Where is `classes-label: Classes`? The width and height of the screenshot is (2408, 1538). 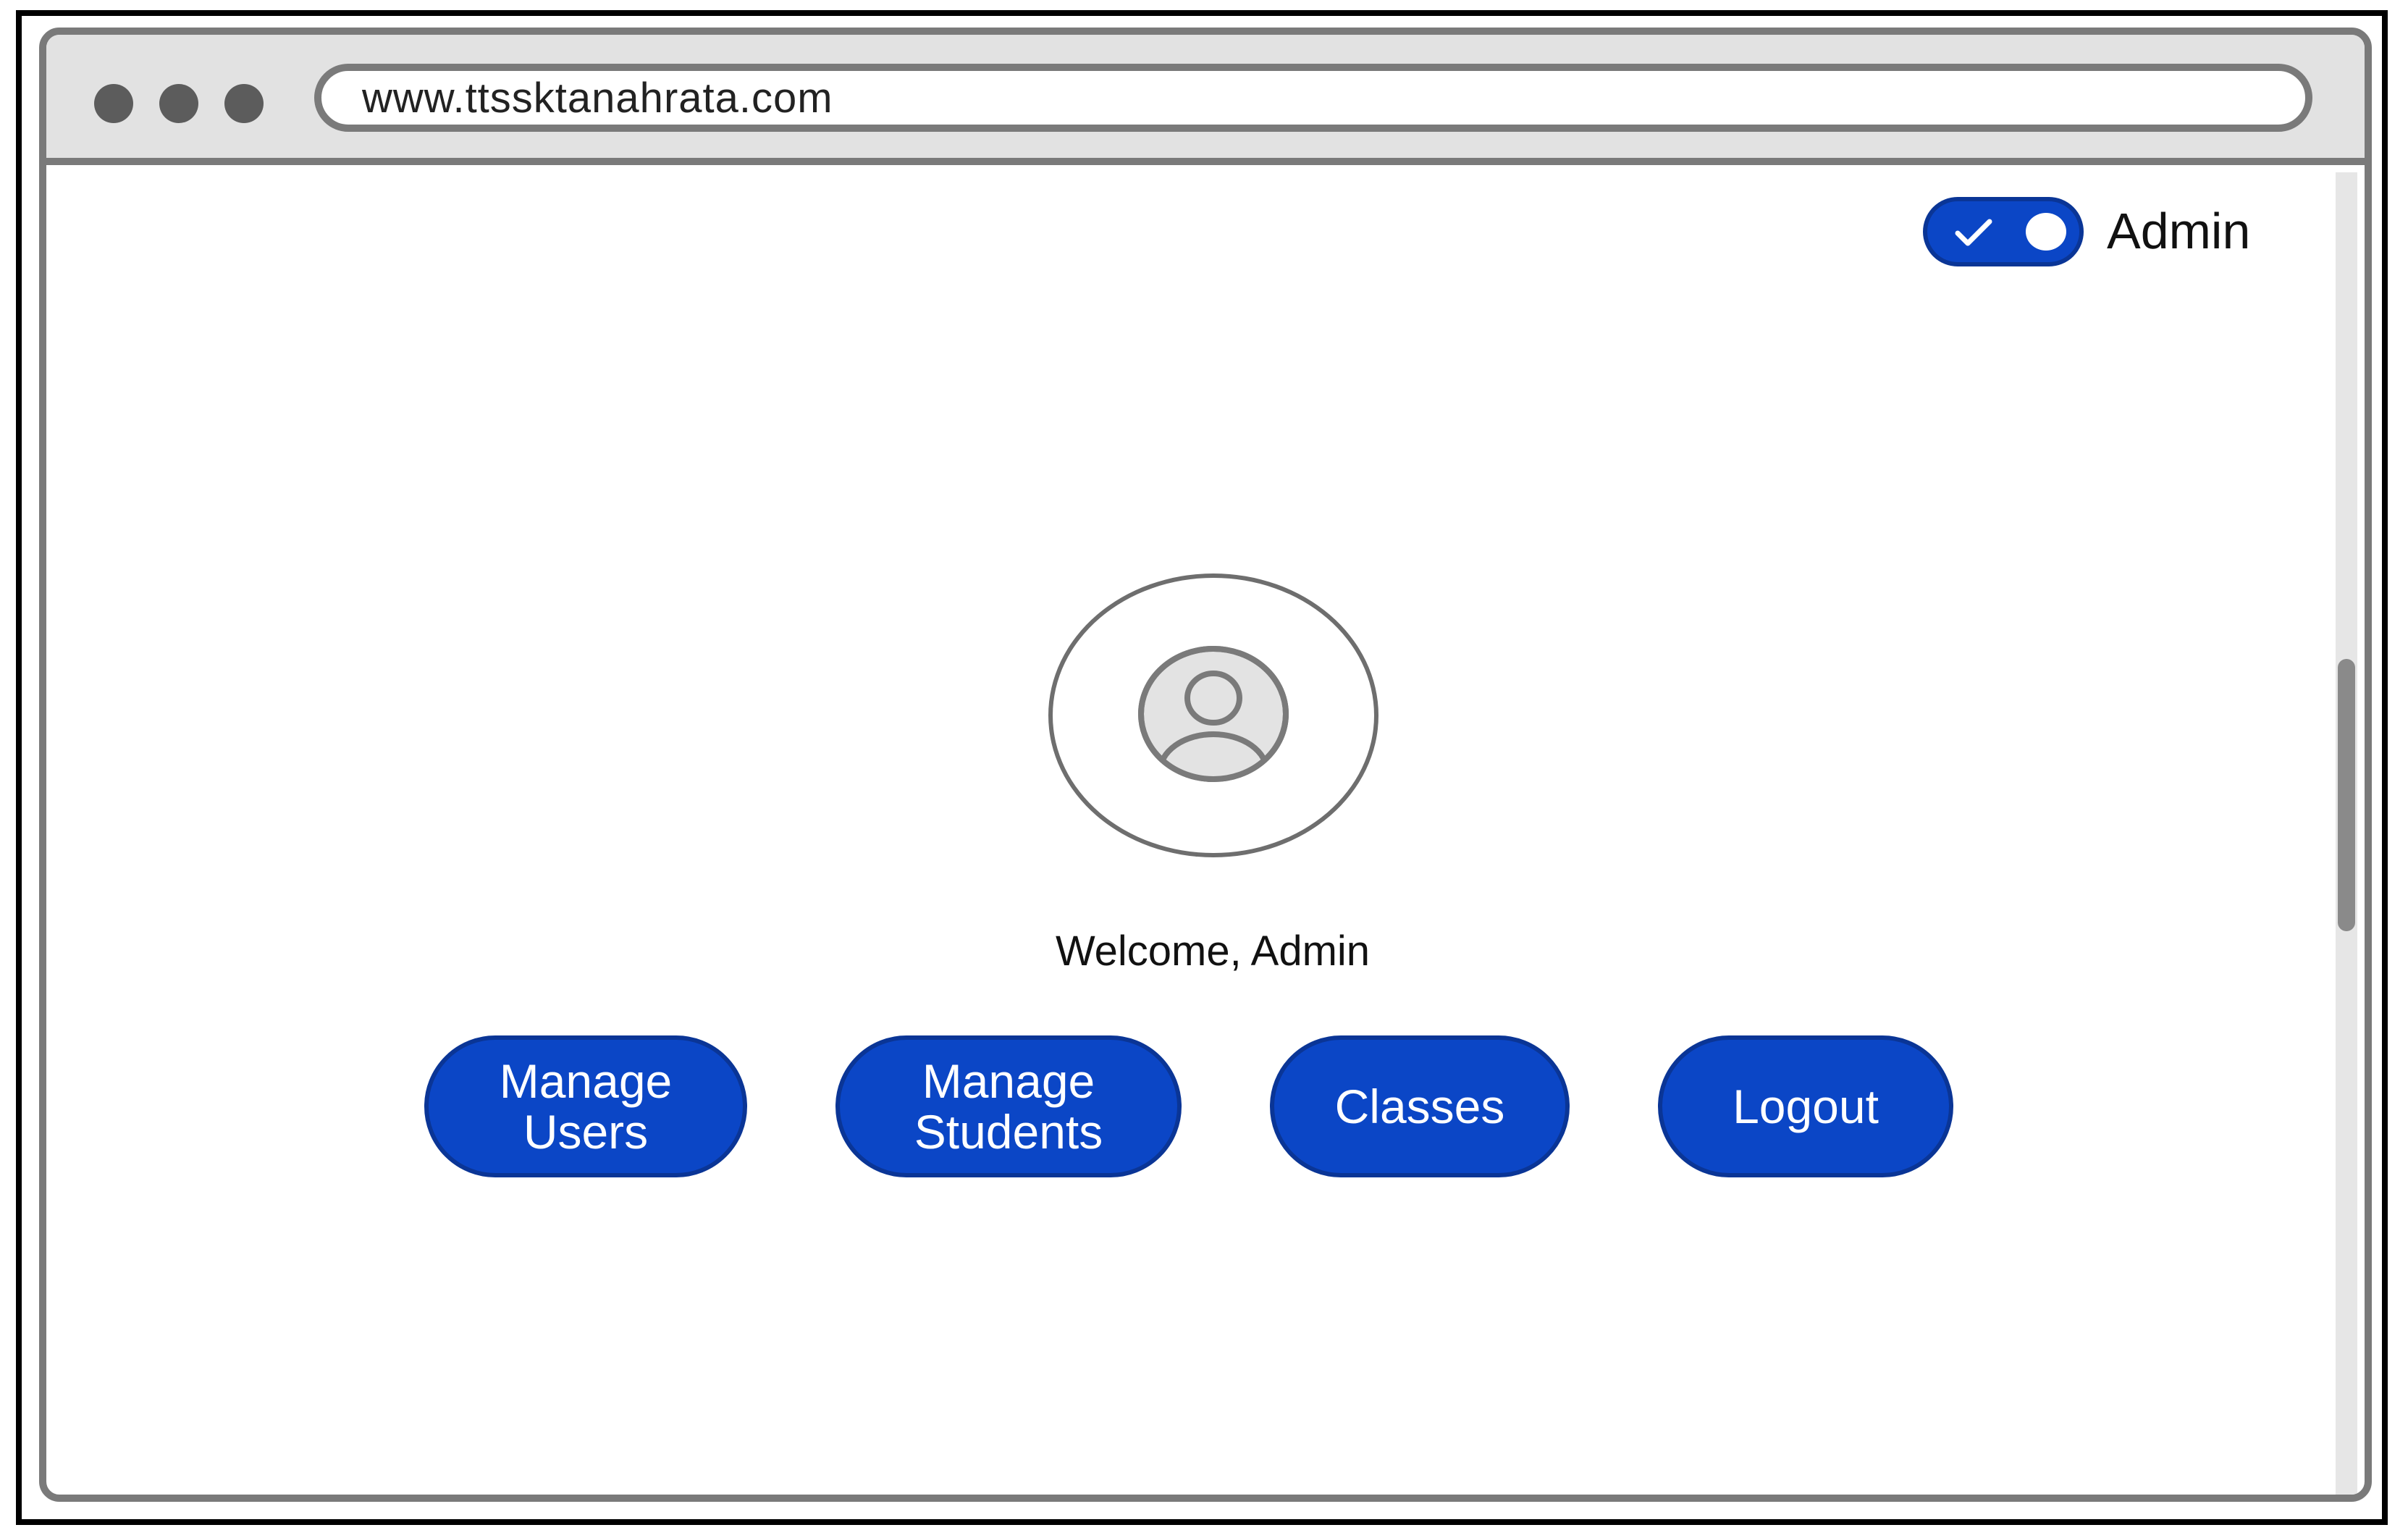 classes-label: Classes is located at coordinates (1419, 1107).